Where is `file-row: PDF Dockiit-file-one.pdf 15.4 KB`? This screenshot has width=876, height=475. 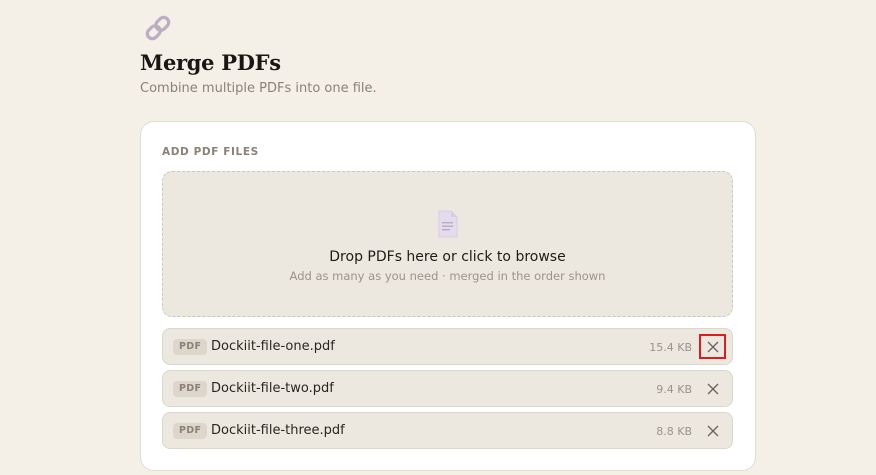 file-row: PDF Dockiit-file-one.pdf 15.4 KB is located at coordinates (447, 346).